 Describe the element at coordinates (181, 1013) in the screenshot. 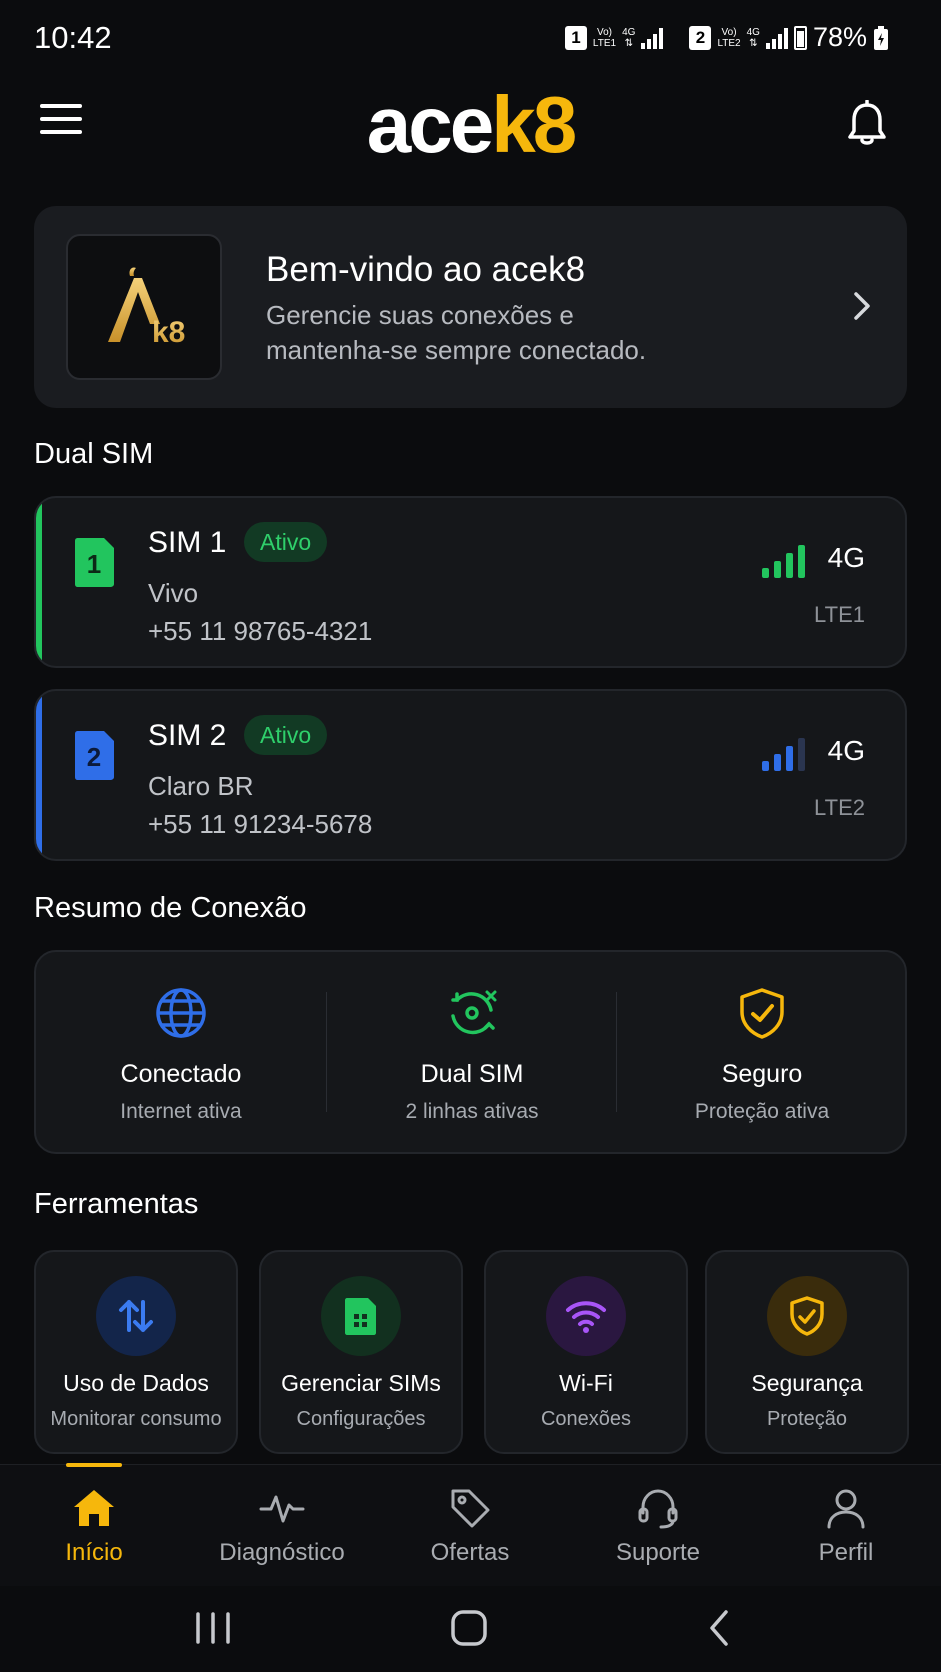

I see `globe-icon` at that location.